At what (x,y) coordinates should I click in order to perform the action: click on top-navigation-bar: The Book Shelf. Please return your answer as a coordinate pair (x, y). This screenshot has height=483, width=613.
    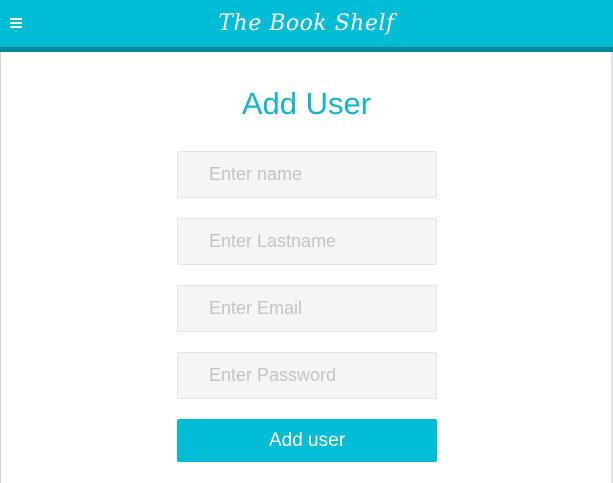
    Looking at the image, I should click on (306, 26).